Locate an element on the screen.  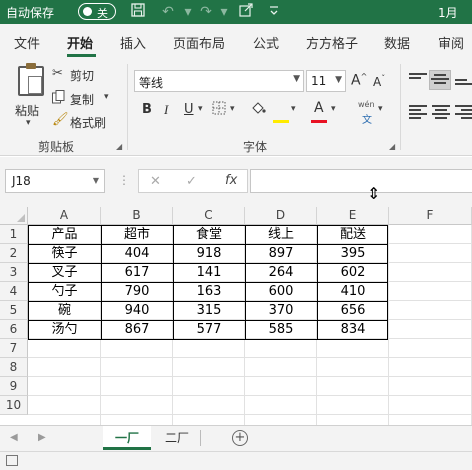
redo-icon: ↷ is located at coordinates (206, 12).